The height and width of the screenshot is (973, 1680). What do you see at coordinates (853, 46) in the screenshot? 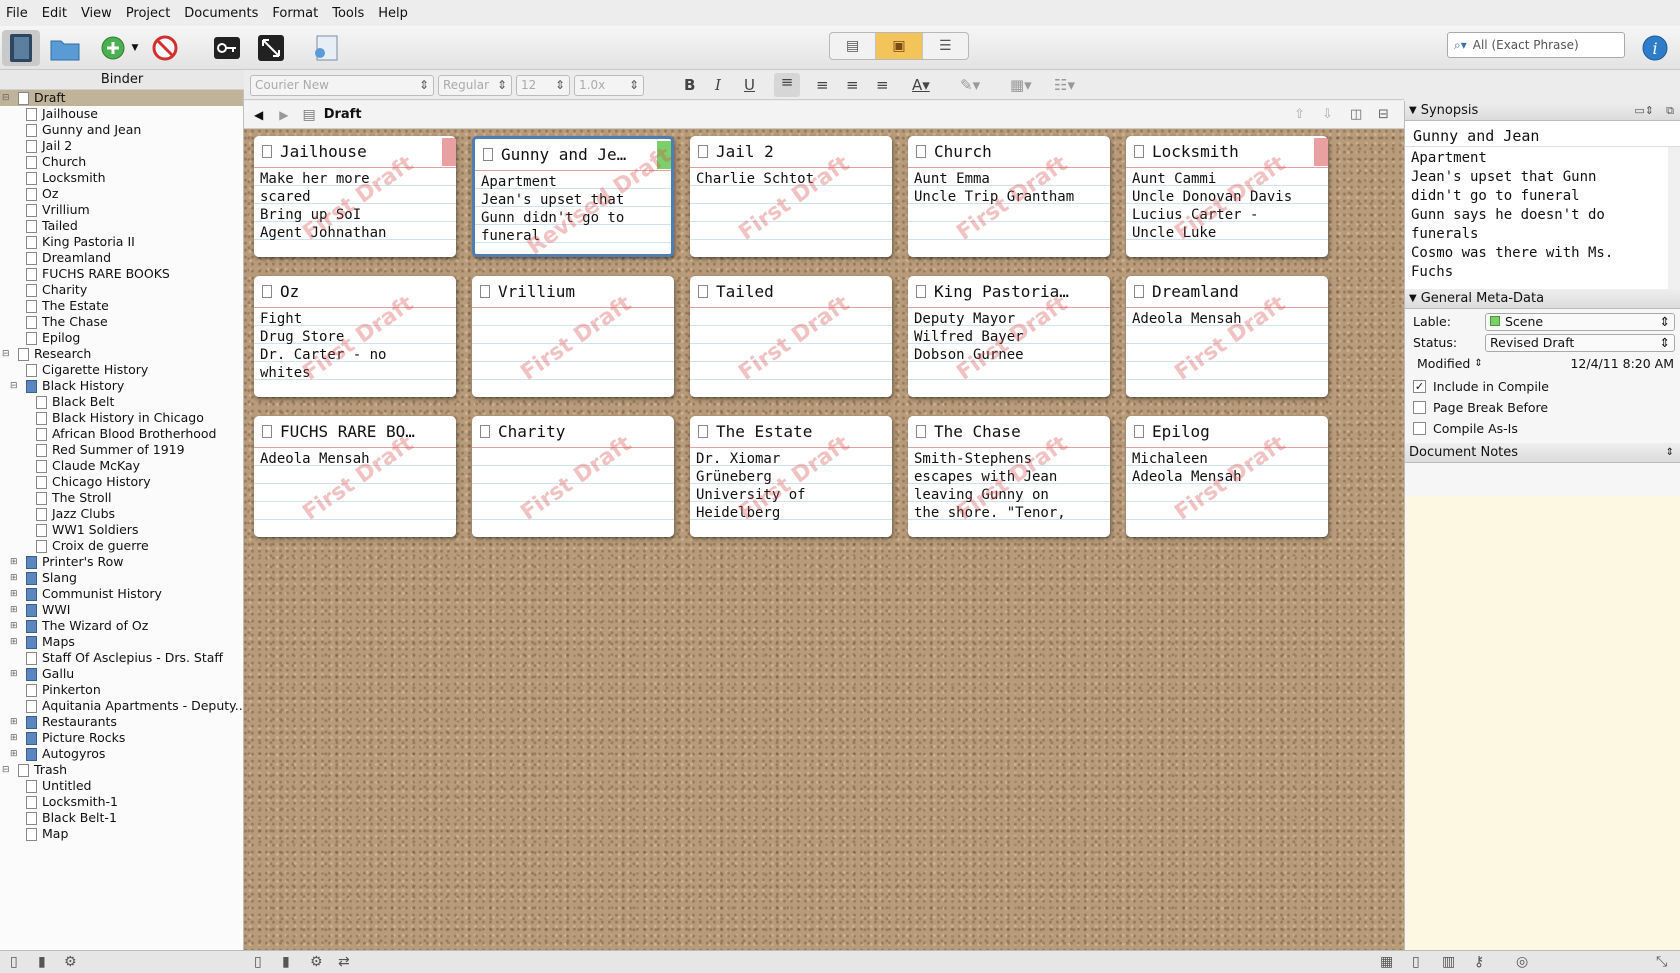
I see `scrivenings-view-button: ▤` at bounding box center [853, 46].